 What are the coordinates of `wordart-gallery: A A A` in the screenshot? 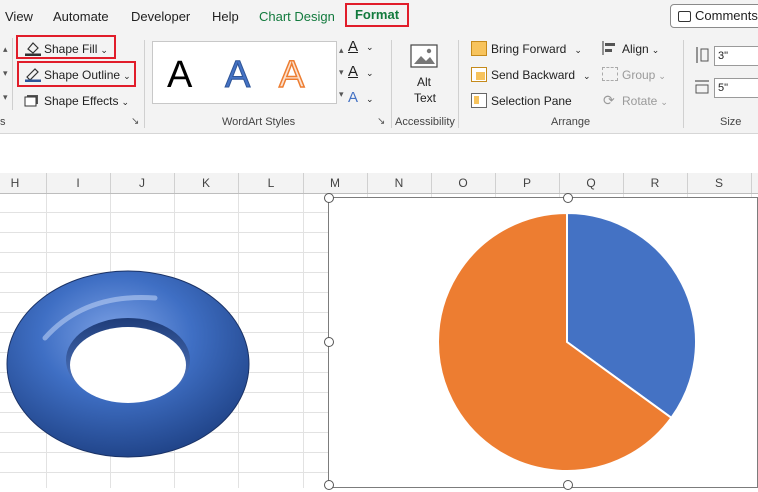 It's located at (244, 72).